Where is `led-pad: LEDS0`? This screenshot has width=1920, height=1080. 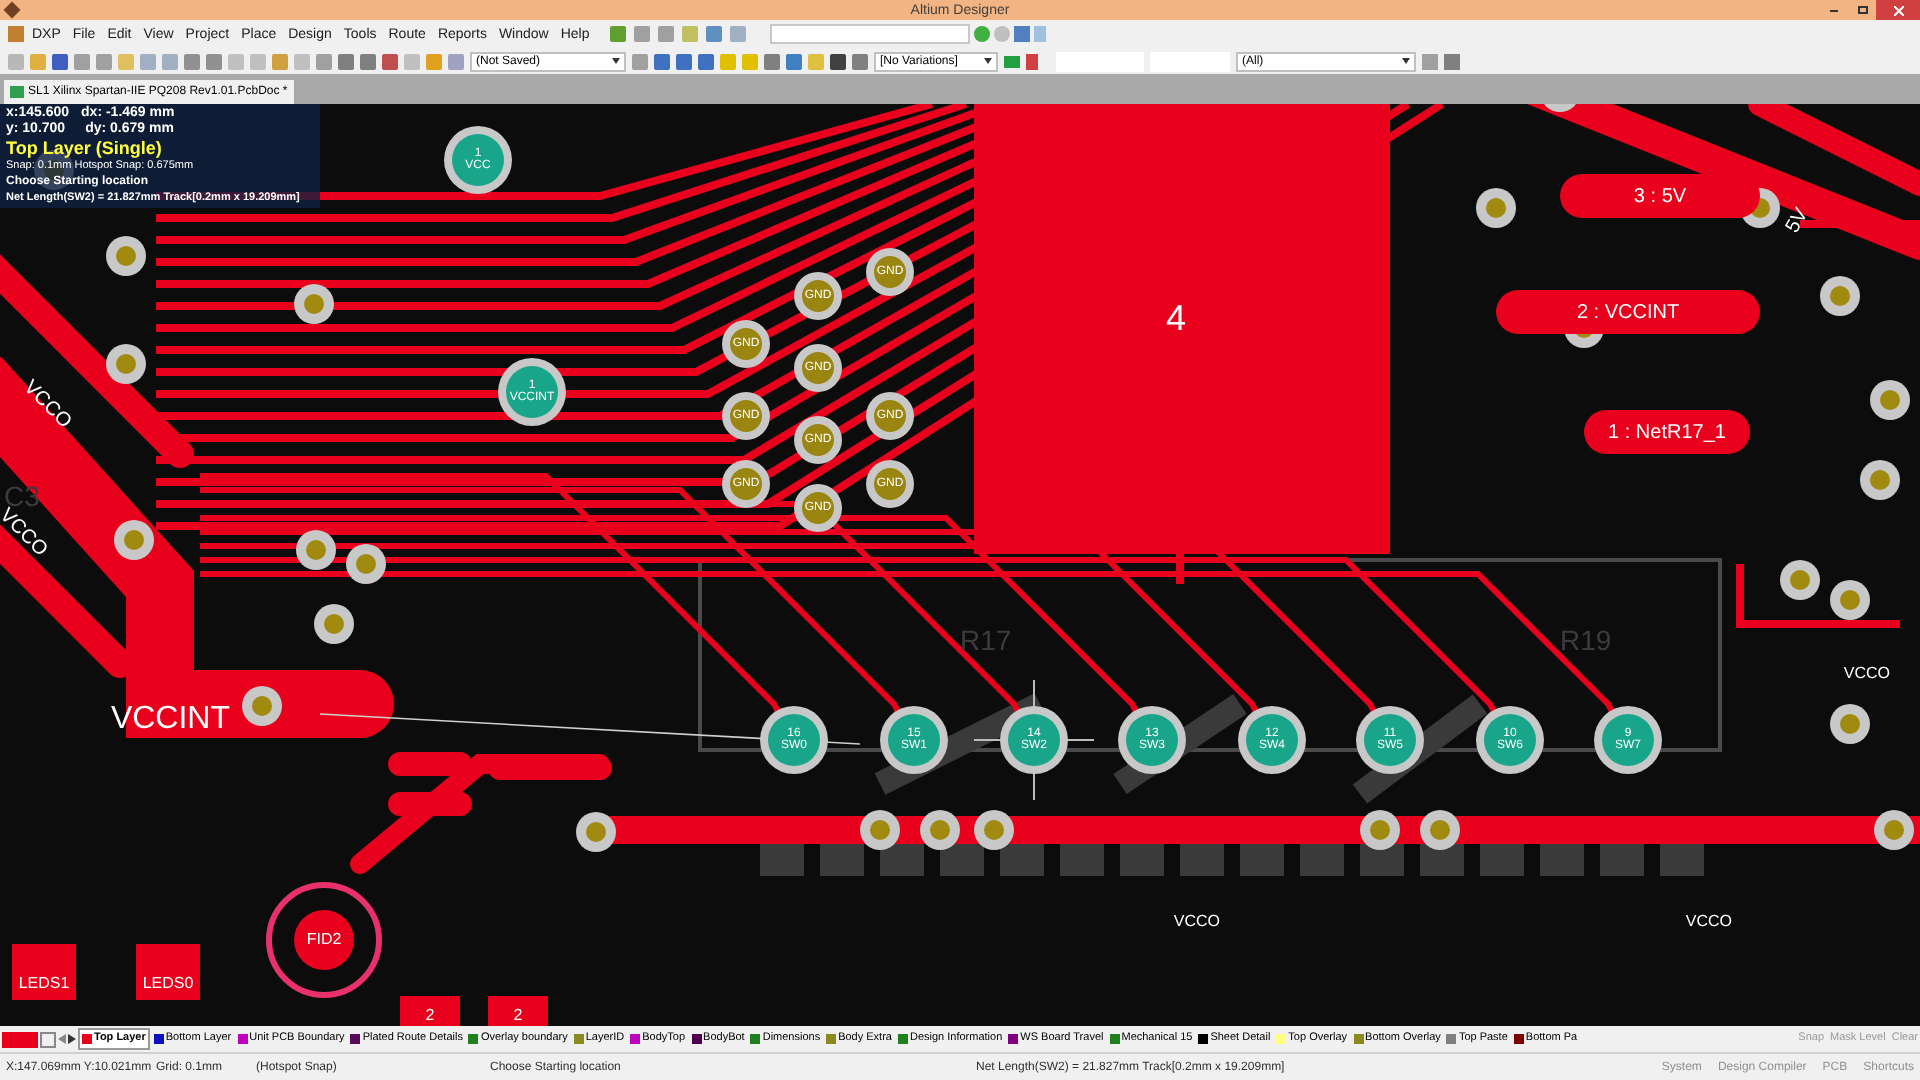
led-pad: LEDS0 is located at coordinates (168, 972).